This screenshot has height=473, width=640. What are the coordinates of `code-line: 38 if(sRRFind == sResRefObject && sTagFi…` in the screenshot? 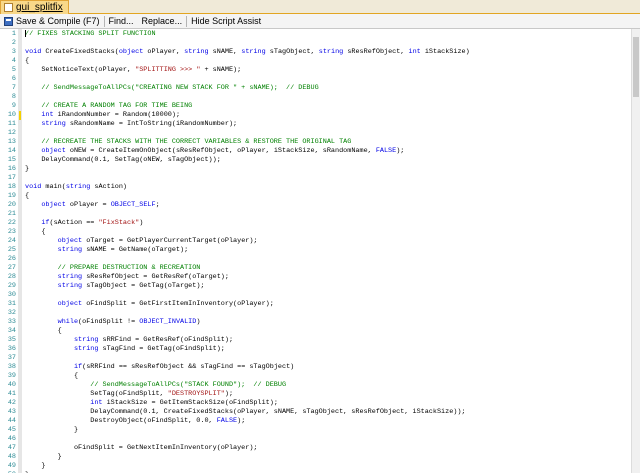 It's located at (316, 367).